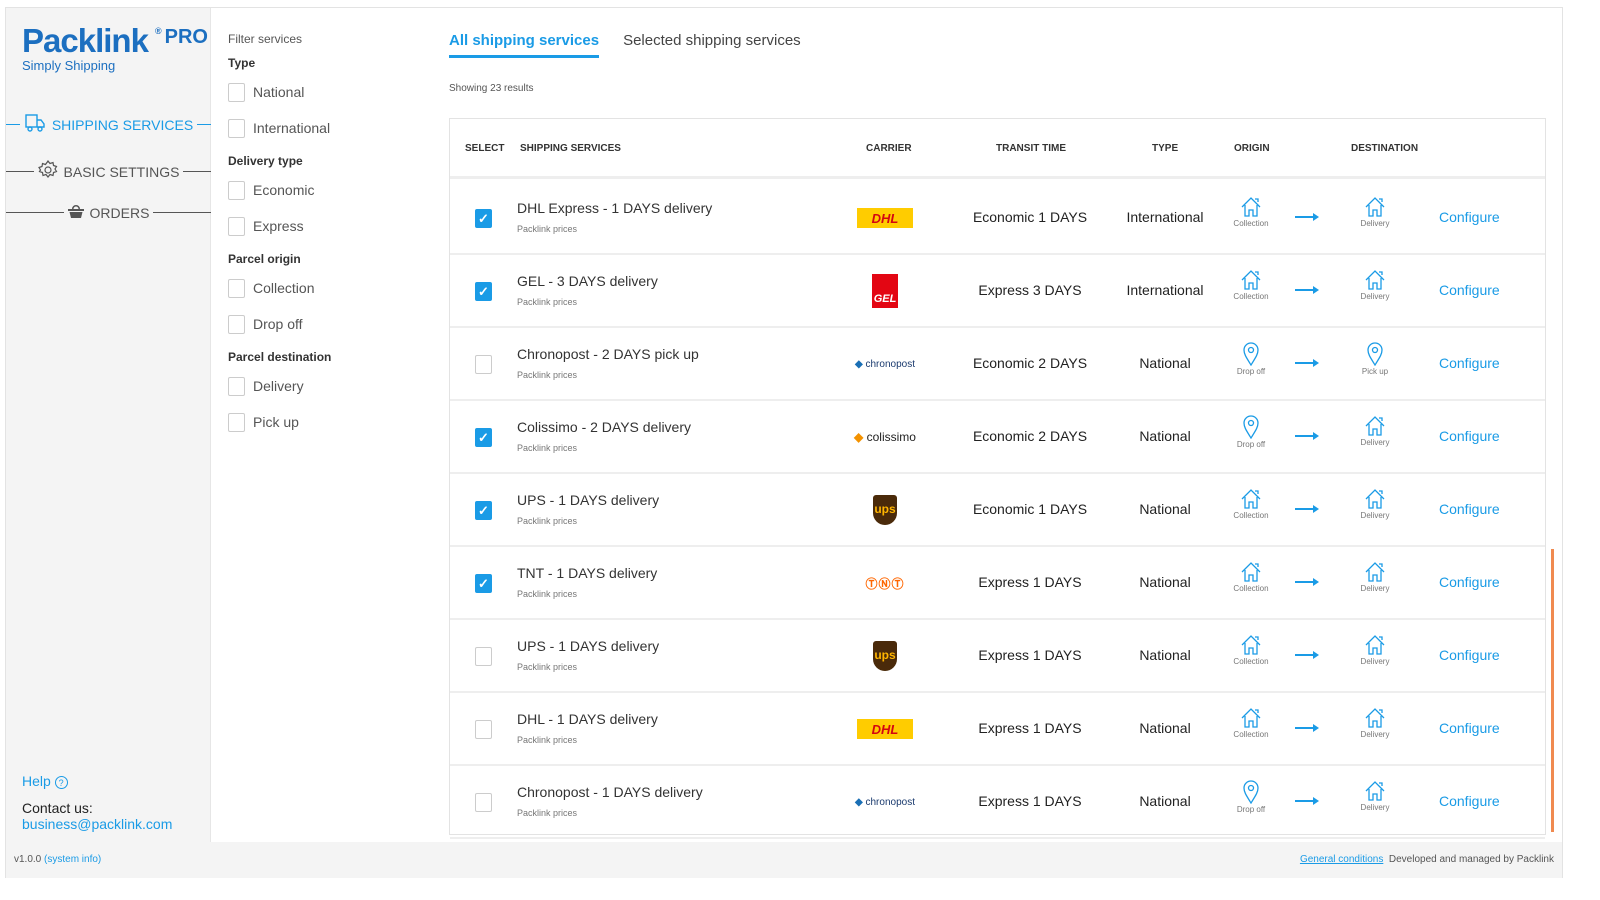 Image resolution: width=1600 pixels, height=900 pixels. I want to click on filter-option: Express, so click(328, 226).